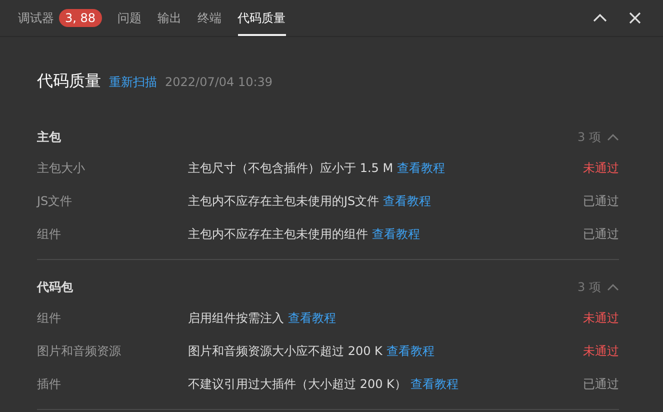 Image resolution: width=663 pixels, height=412 pixels. Describe the element at coordinates (284, 201) in the screenshot. I see `check-rule: 主包内不应存在主包未使用的JS文件` at that location.